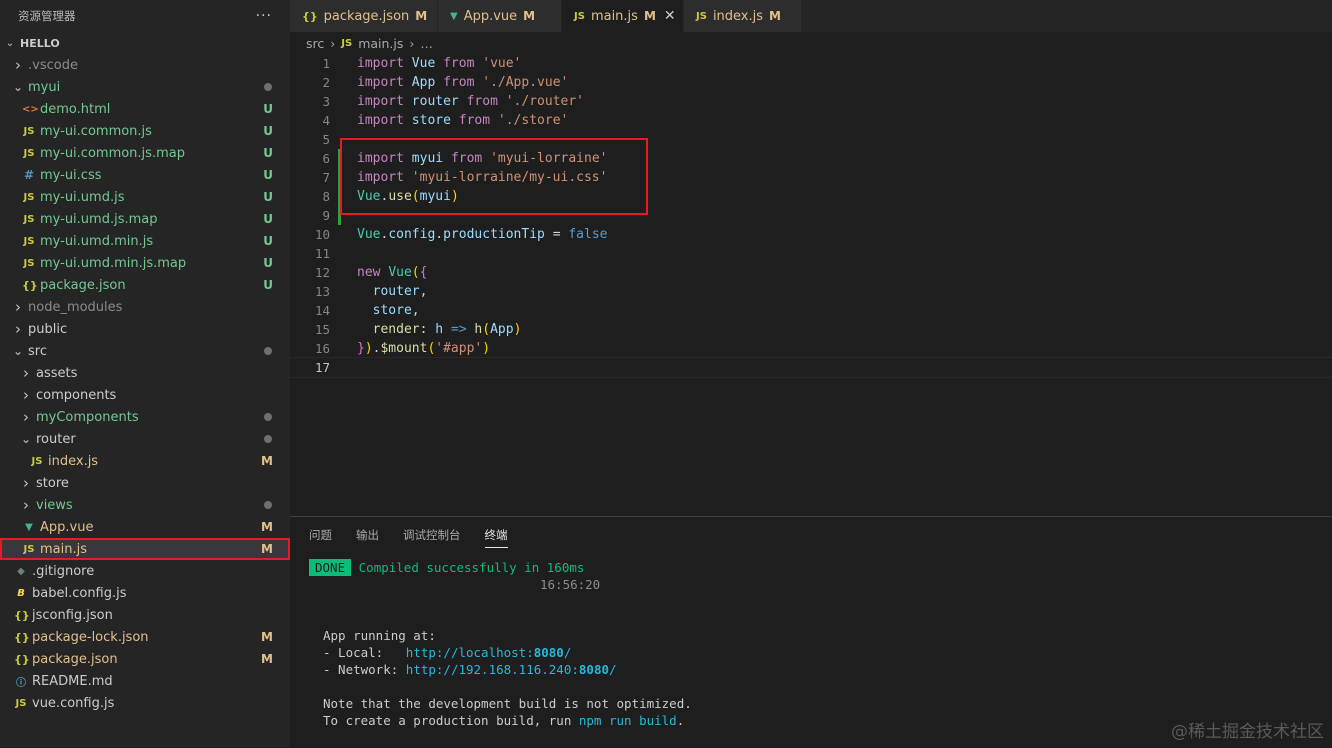  Describe the element at coordinates (145, 285) in the screenshot. I see `tree-item: {} package.json U` at that location.